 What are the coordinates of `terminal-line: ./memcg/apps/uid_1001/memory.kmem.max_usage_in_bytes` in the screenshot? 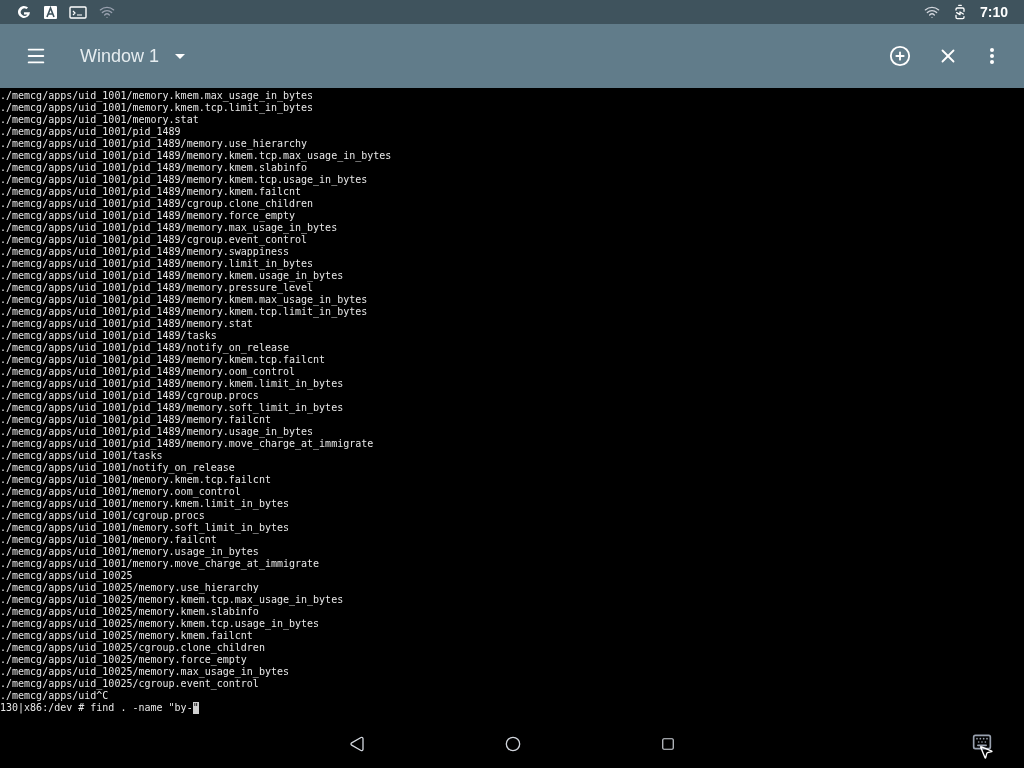 It's located at (157, 96).